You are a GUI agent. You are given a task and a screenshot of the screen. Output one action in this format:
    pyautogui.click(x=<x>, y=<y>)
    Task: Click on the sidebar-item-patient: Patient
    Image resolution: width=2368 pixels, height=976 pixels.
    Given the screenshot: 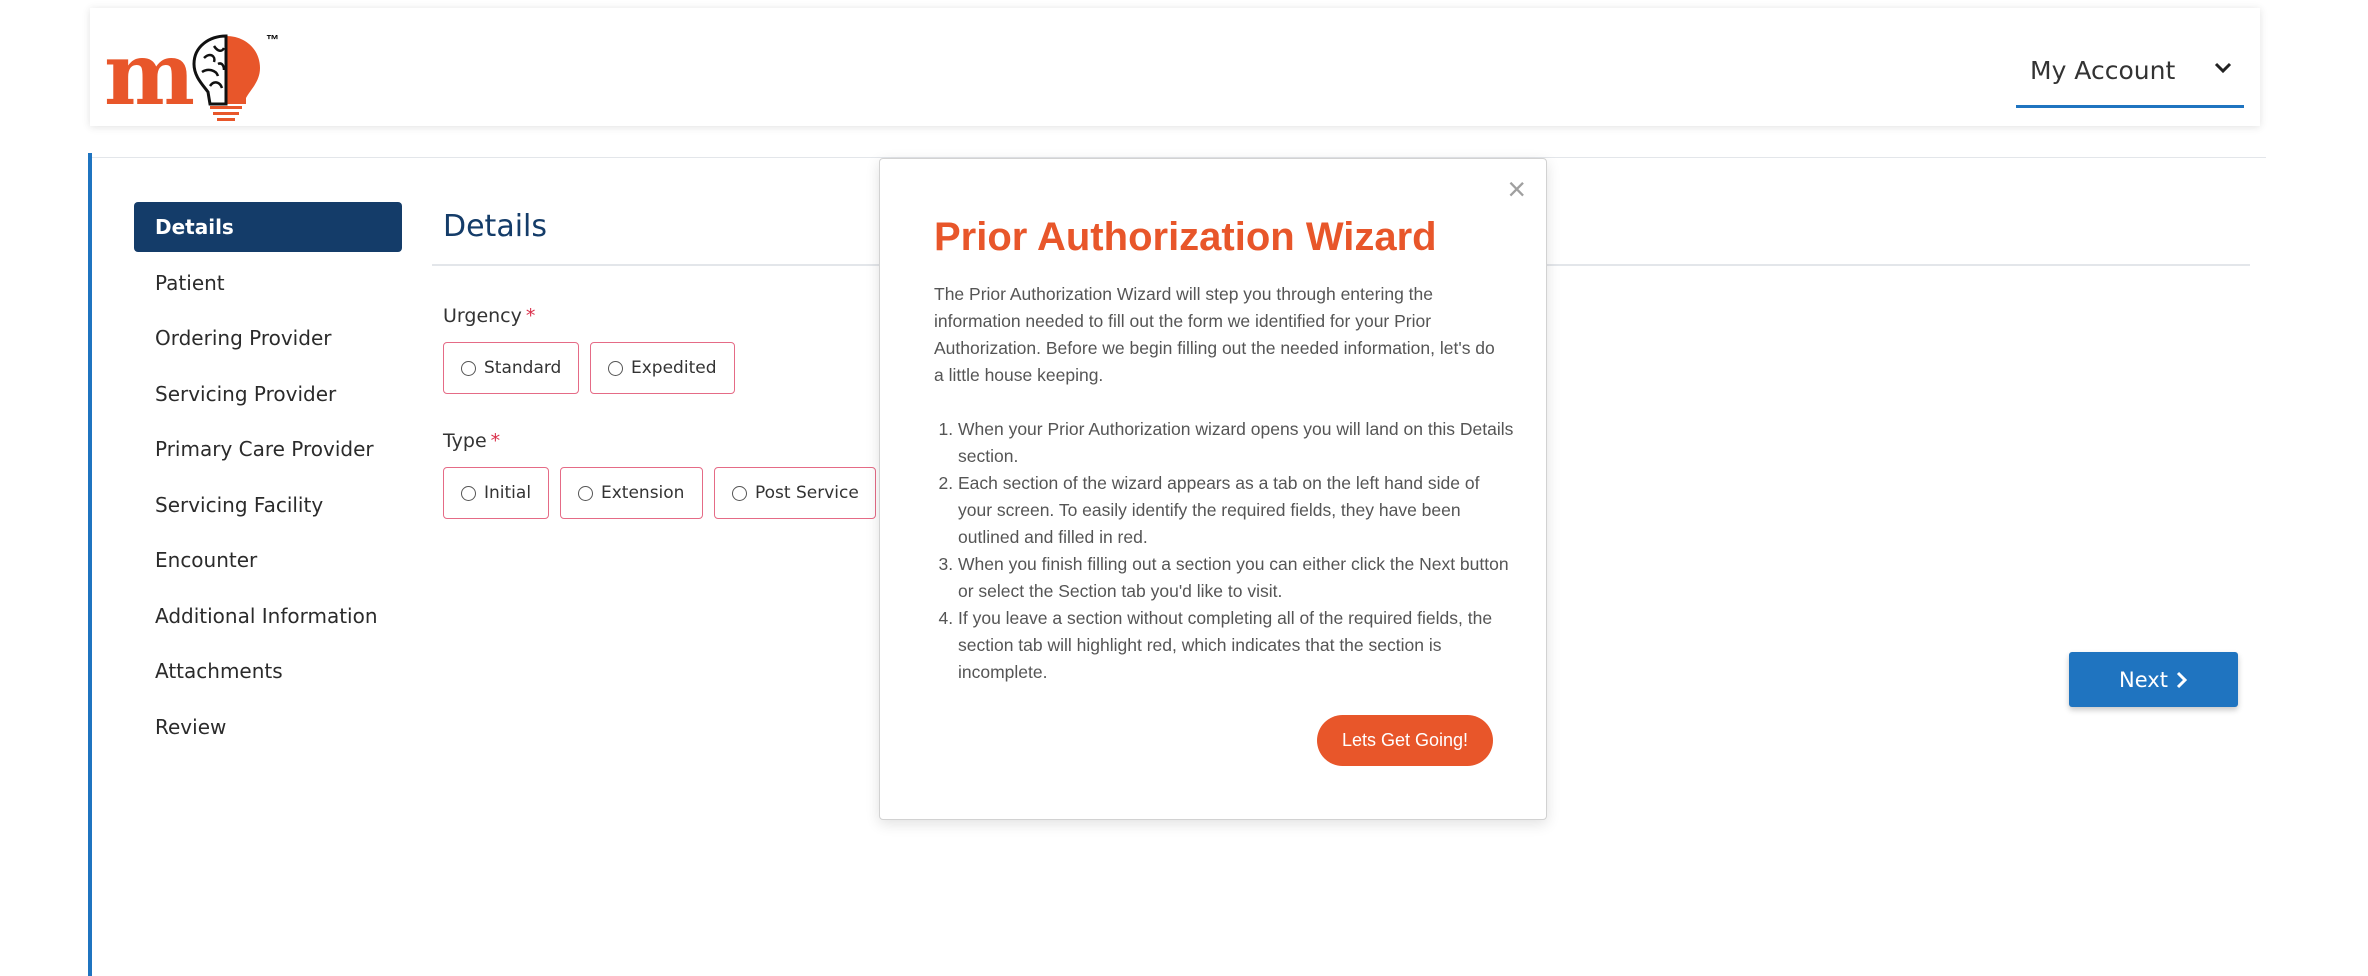 What is the action you would take?
    pyautogui.click(x=268, y=283)
    